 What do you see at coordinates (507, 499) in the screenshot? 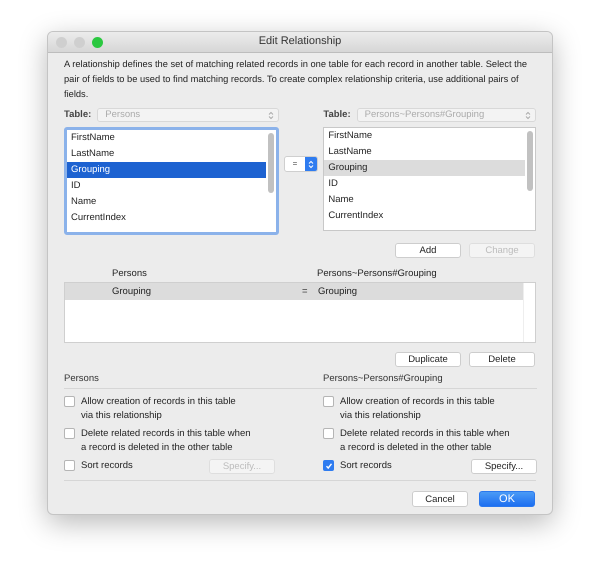
I see `ok-button: OK` at bounding box center [507, 499].